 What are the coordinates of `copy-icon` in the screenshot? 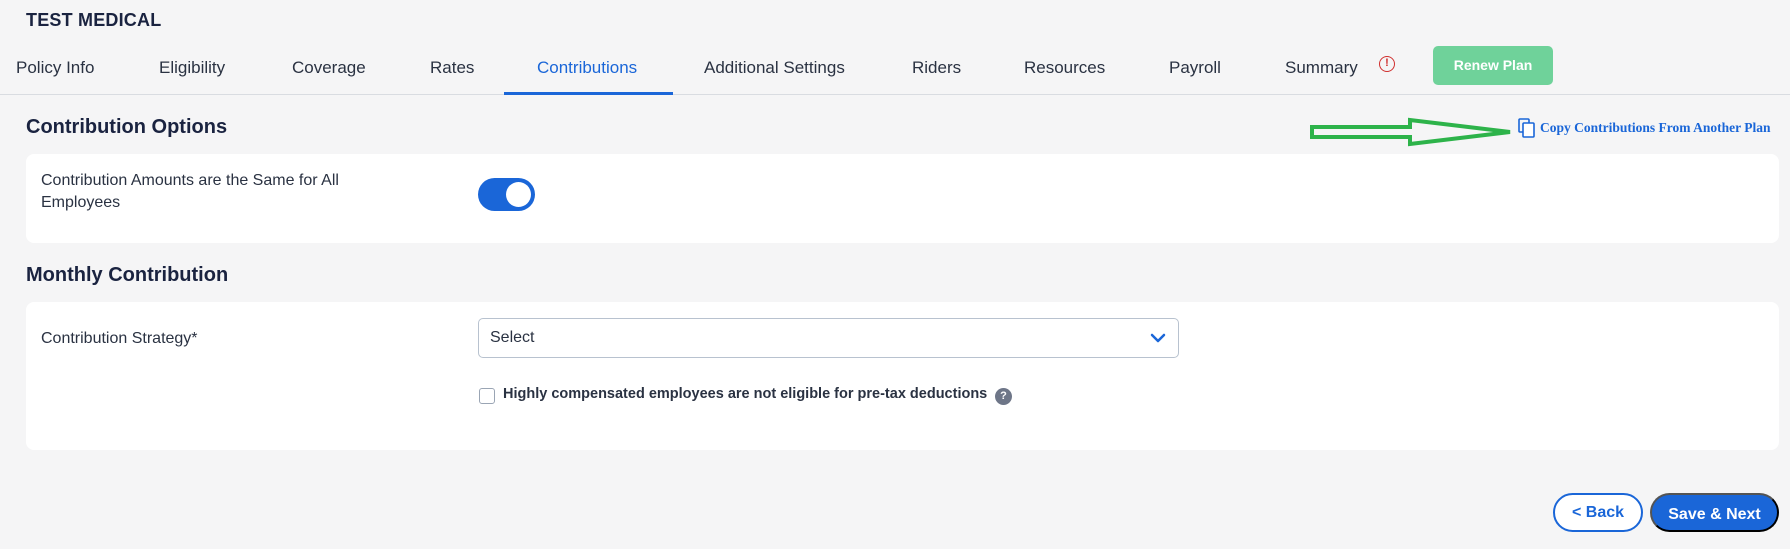 It's located at (1526, 128).